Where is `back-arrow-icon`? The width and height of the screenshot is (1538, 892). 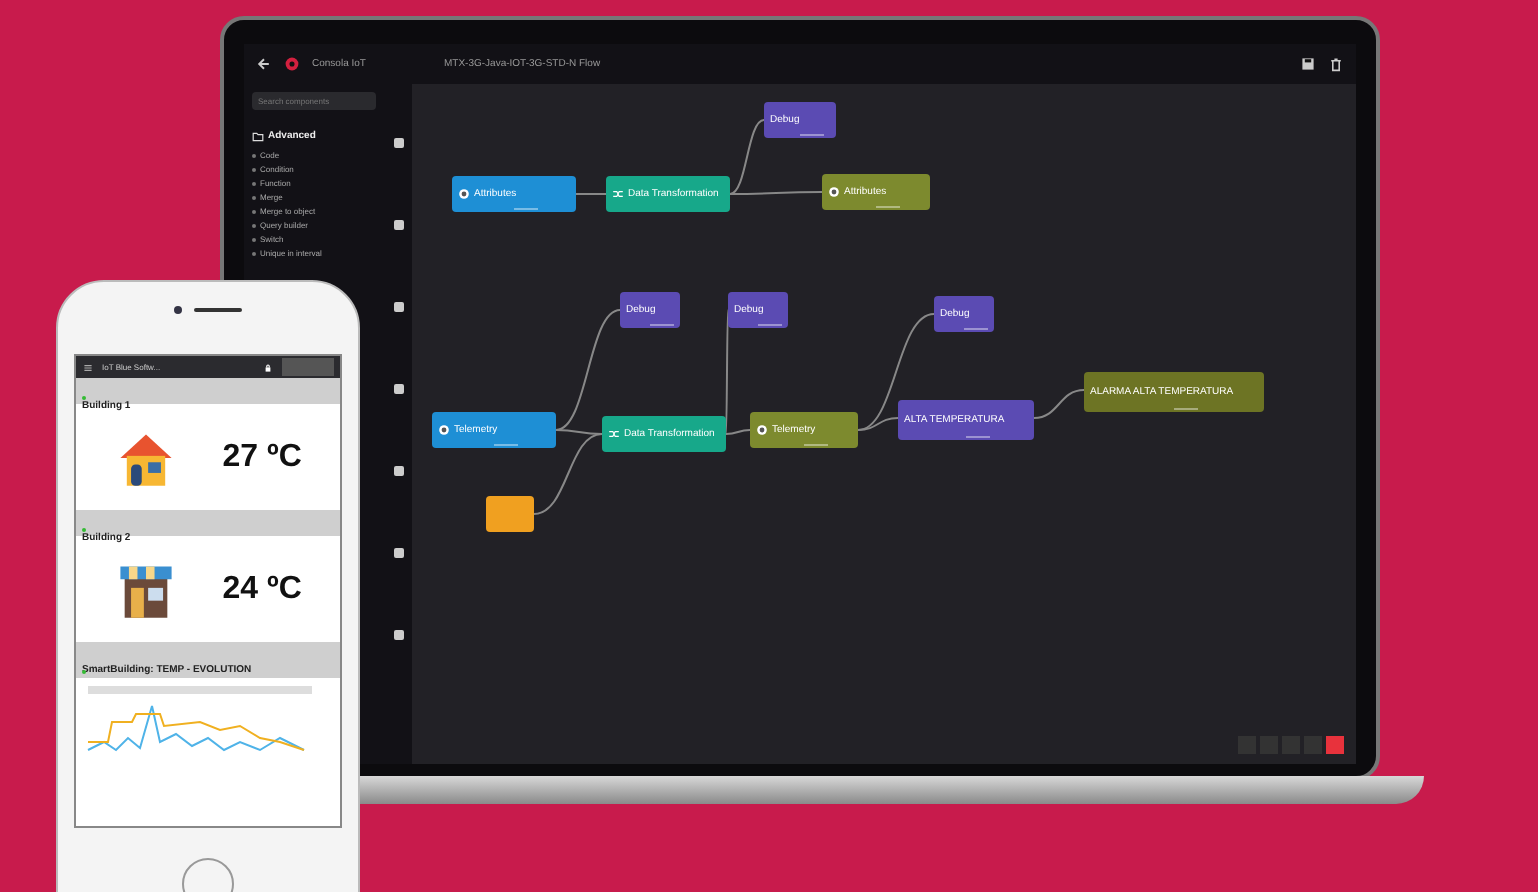
back-arrow-icon is located at coordinates (264, 64).